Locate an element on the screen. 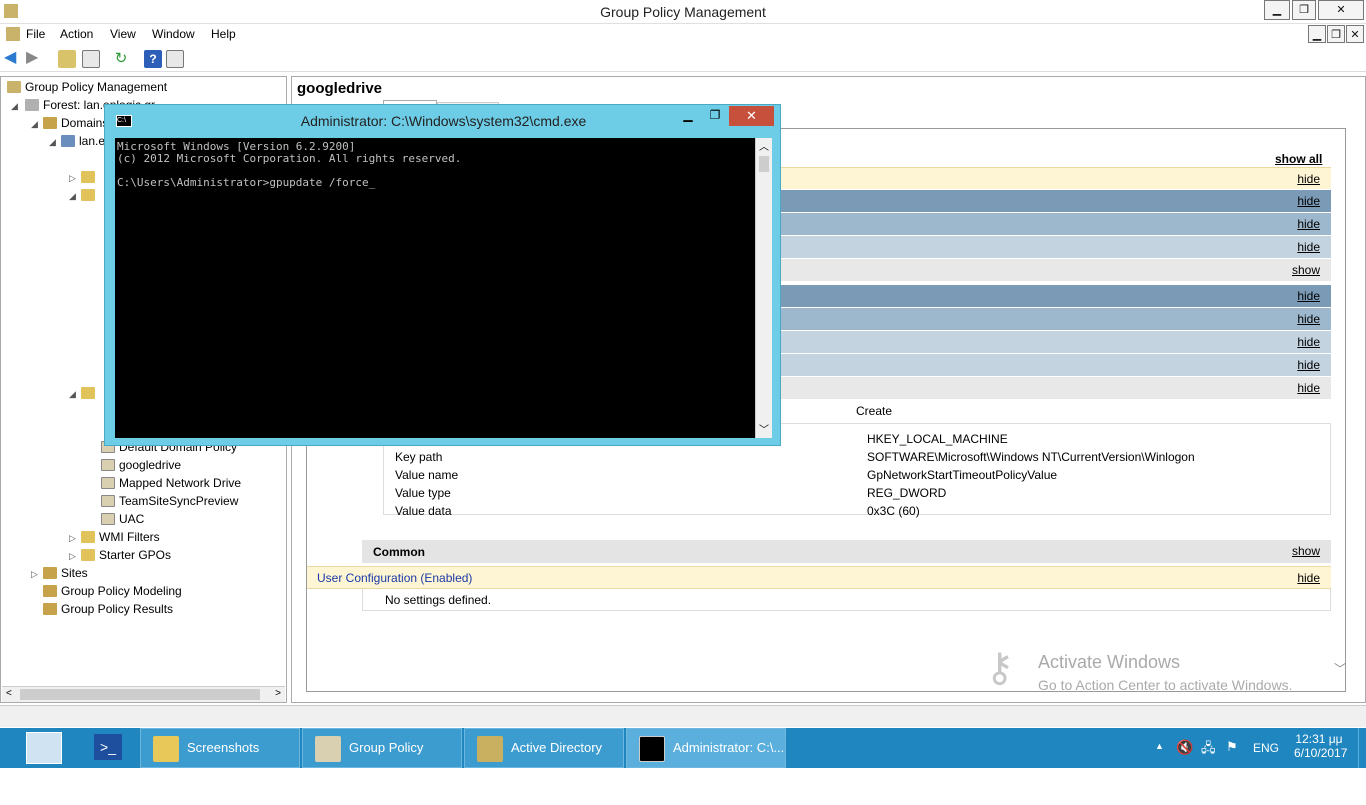 This screenshot has width=1366, height=805. gpm-icon is located at coordinates (14, 87).